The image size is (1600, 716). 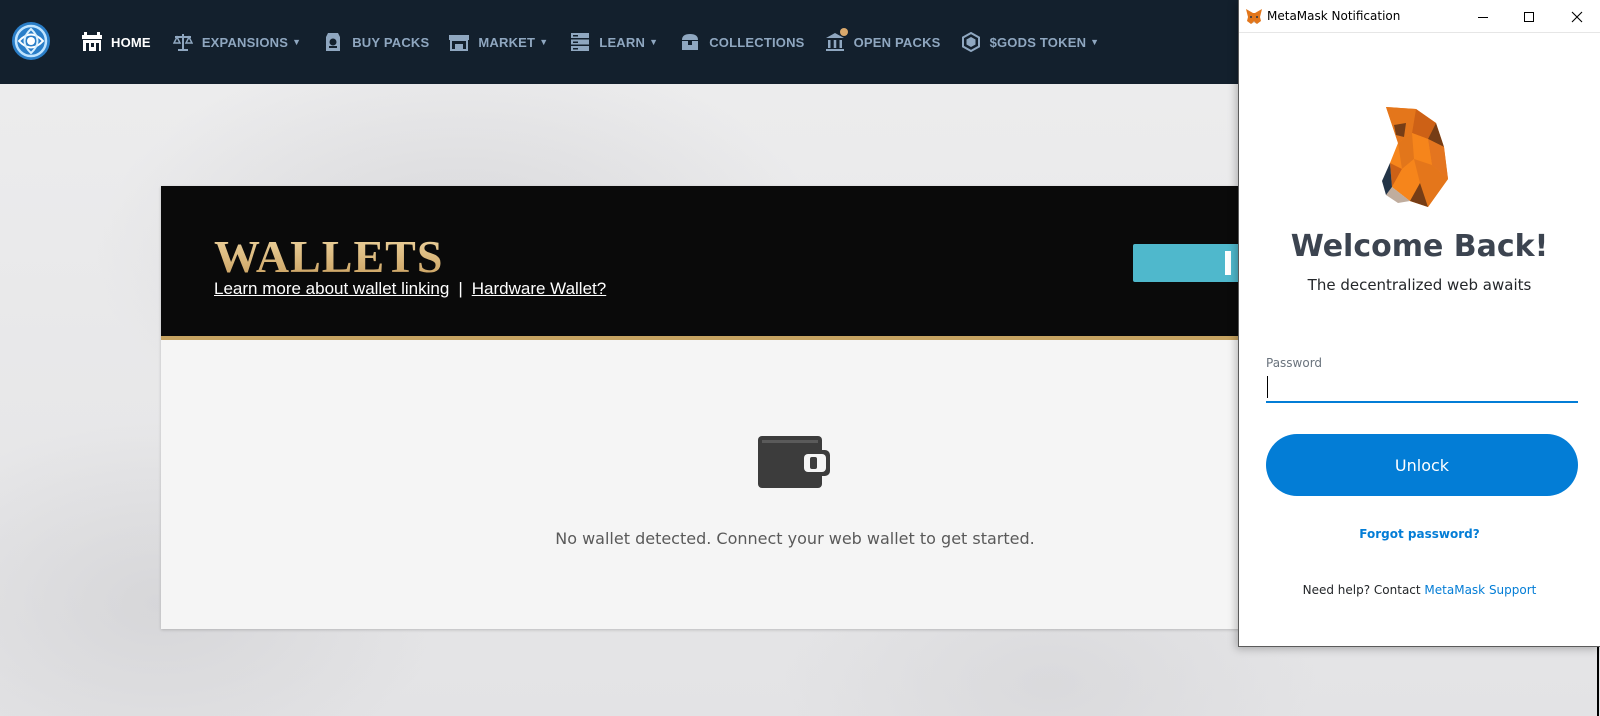 What do you see at coordinates (1422, 388) in the screenshot?
I see `password-input` at bounding box center [1422, 388].